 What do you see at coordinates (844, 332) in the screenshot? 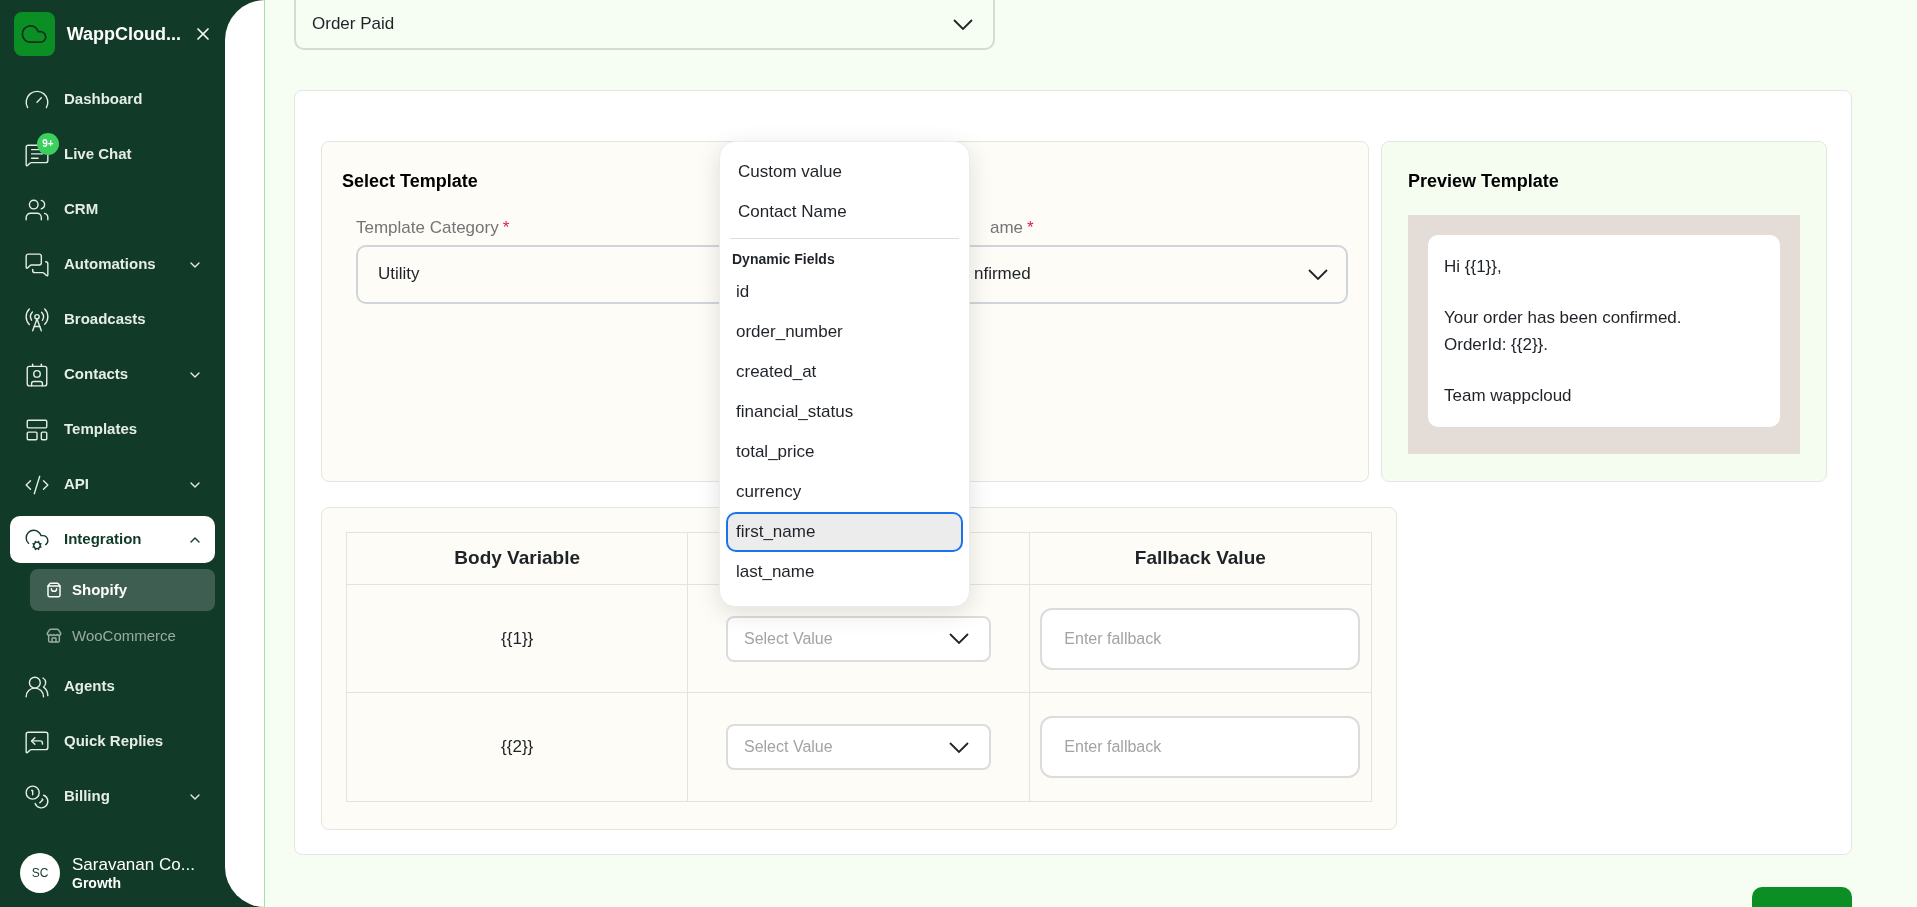
I see `menu-option: order_number` at bounding box center [844, 332].